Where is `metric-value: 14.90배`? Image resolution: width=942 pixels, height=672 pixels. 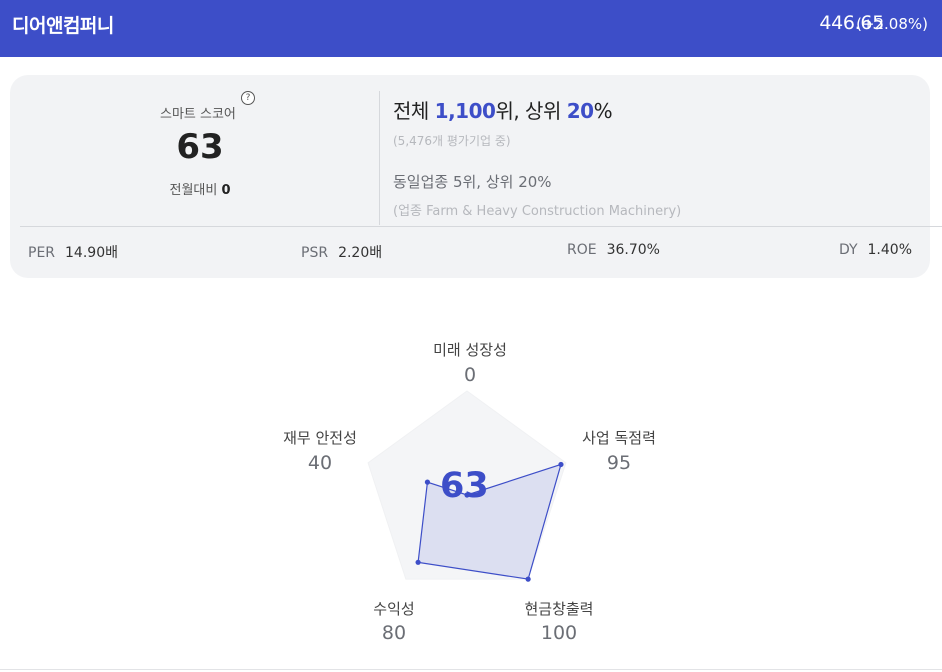
metric-value: 14.90배 is located at coordinates (91, 253).